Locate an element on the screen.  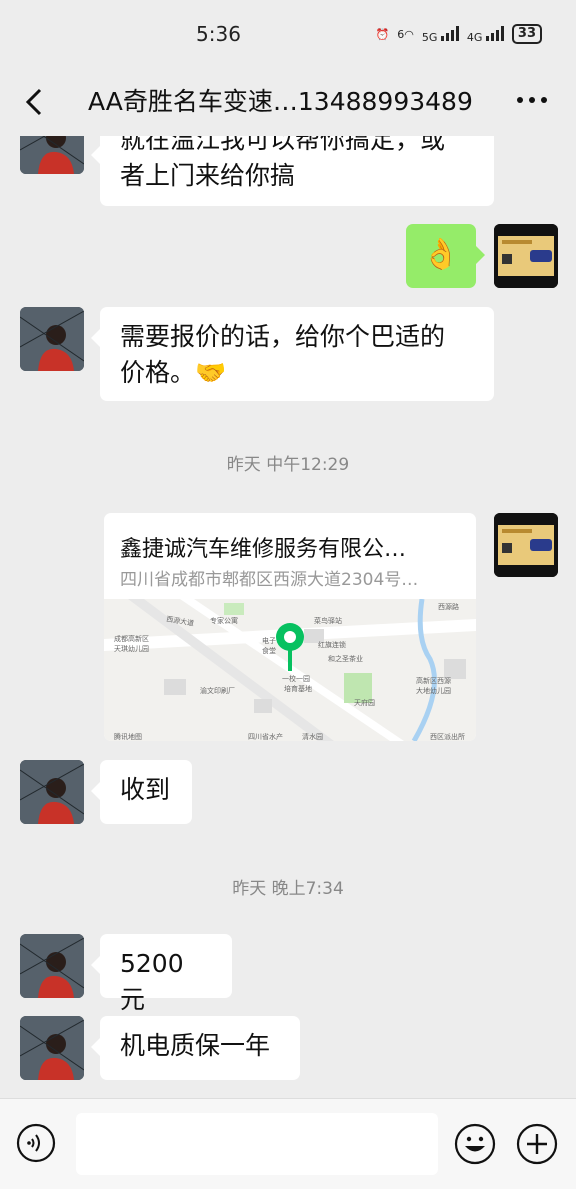
battery-icon: 33 is located at coordinates (526, 34).